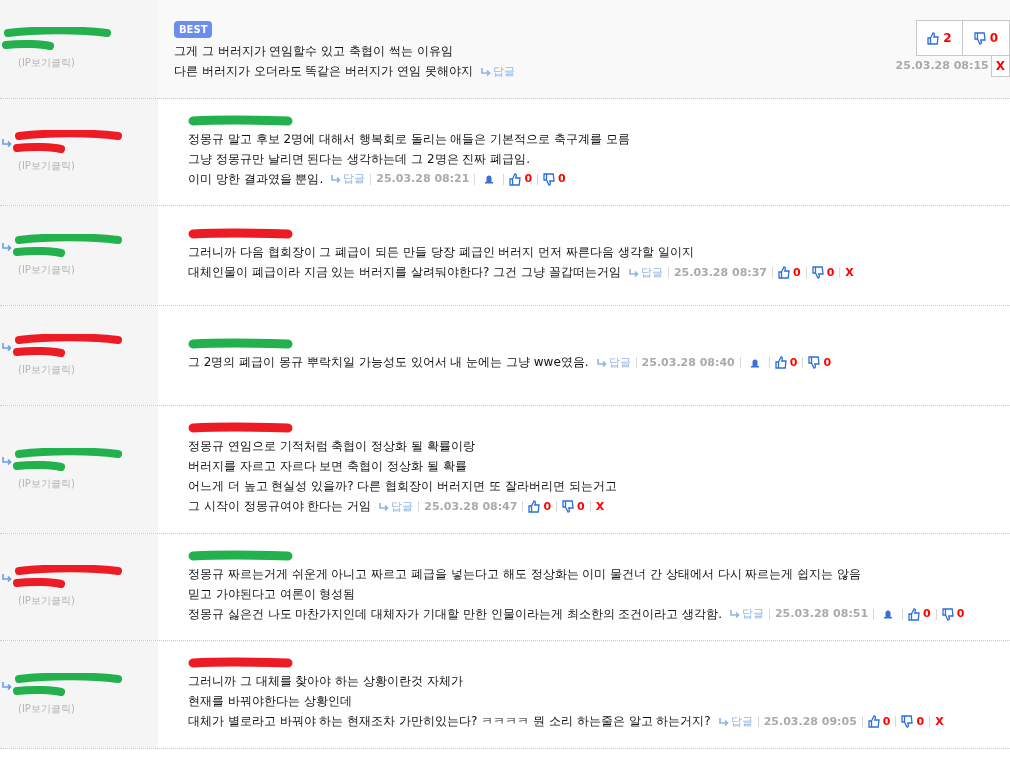  What do you see at coordinates (810, 721) in the screenshot?
I see `comment-time: 25.03.28 09:05` at bounding box center [810, 721].